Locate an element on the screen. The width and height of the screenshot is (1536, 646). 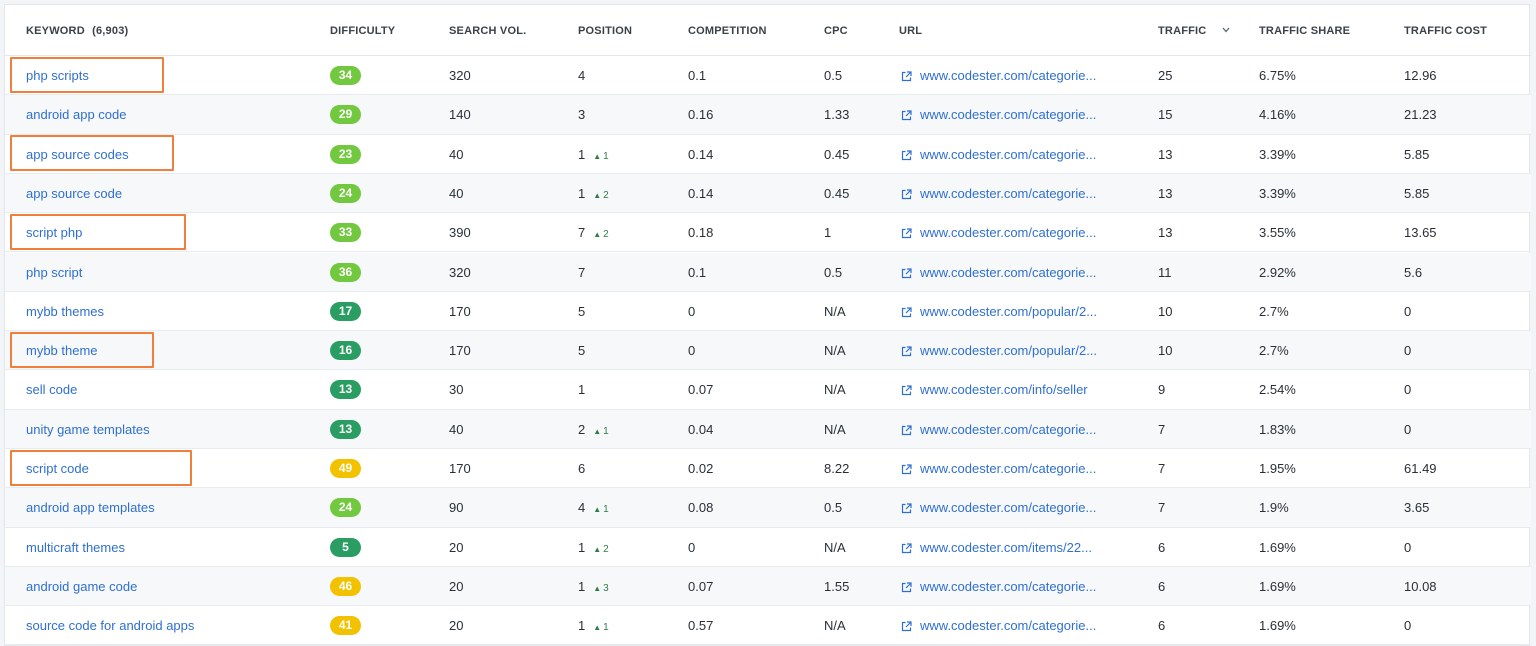
difficulty-badge: 5 is located at coordinates (345, 547).